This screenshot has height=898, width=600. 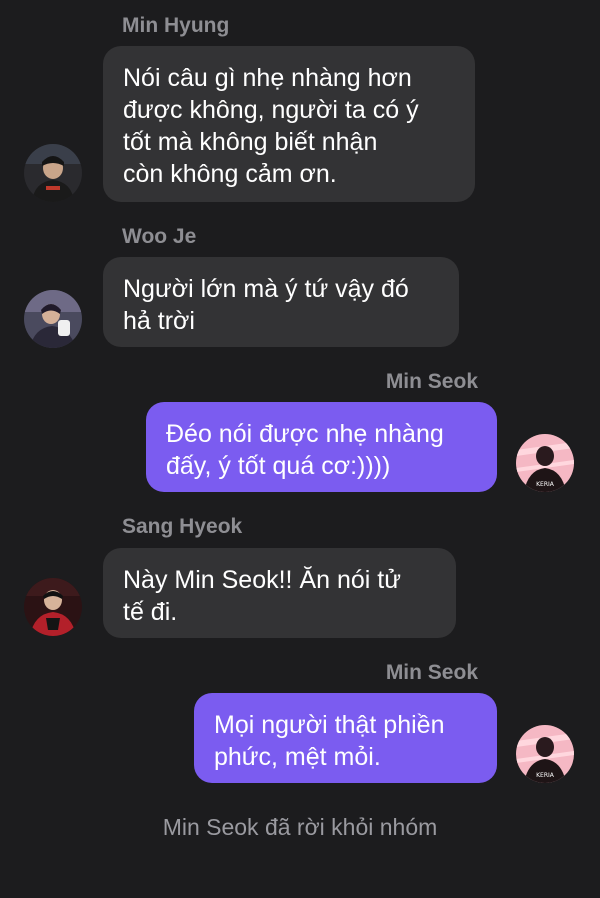 What do you see at coordinates (345, 738) in the screenshot?
I see `message-bubble: Mọi người thật phiền phức, mệt mỏi.` at bounding box center [345, 738].